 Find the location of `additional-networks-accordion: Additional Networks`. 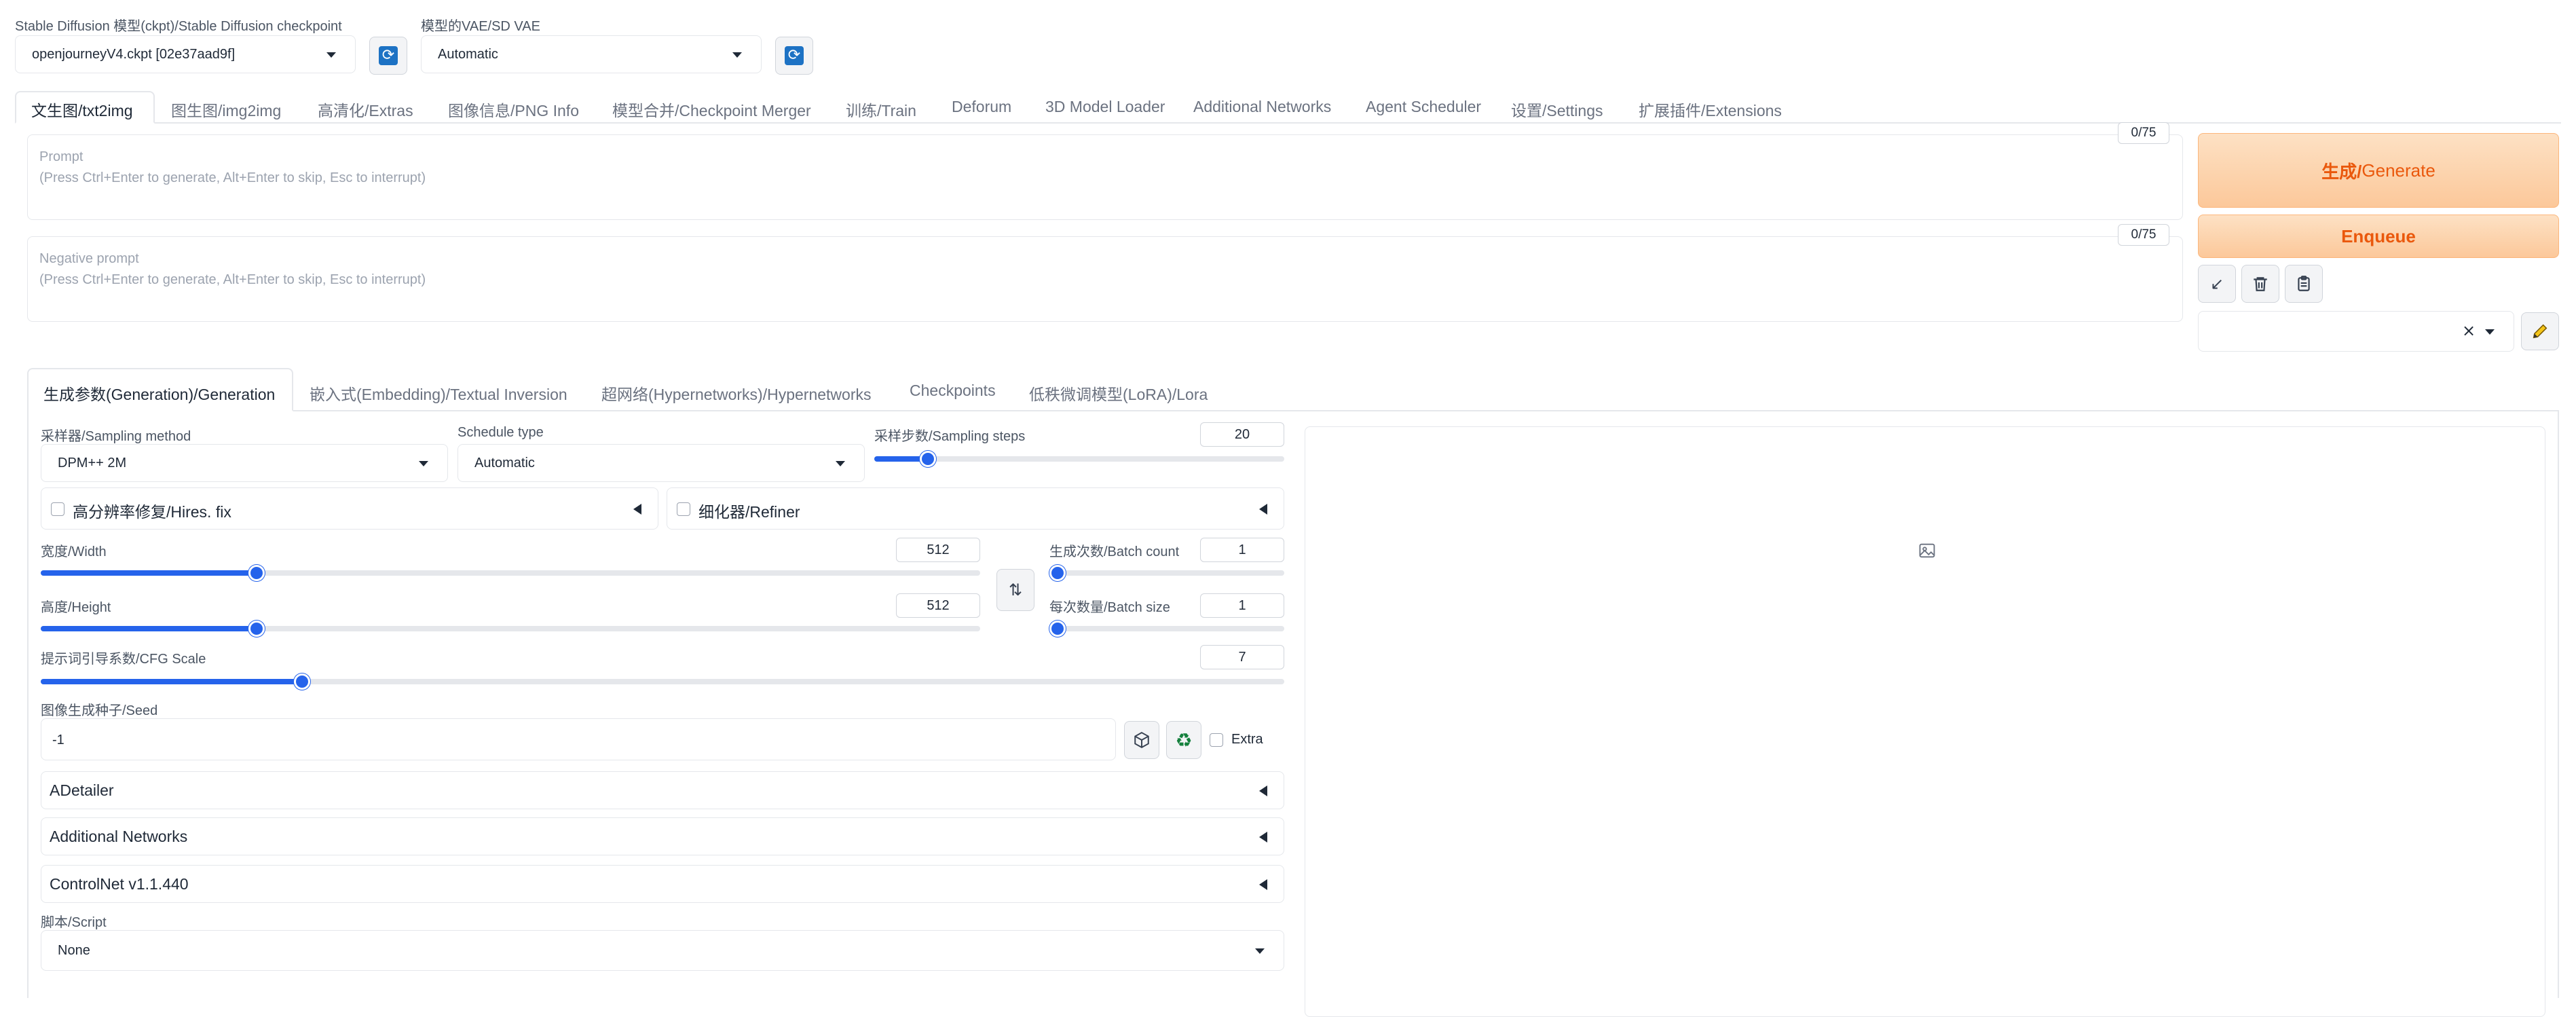

additional-networks-accordion: Additional Networks is located at coordinates (663, 836).